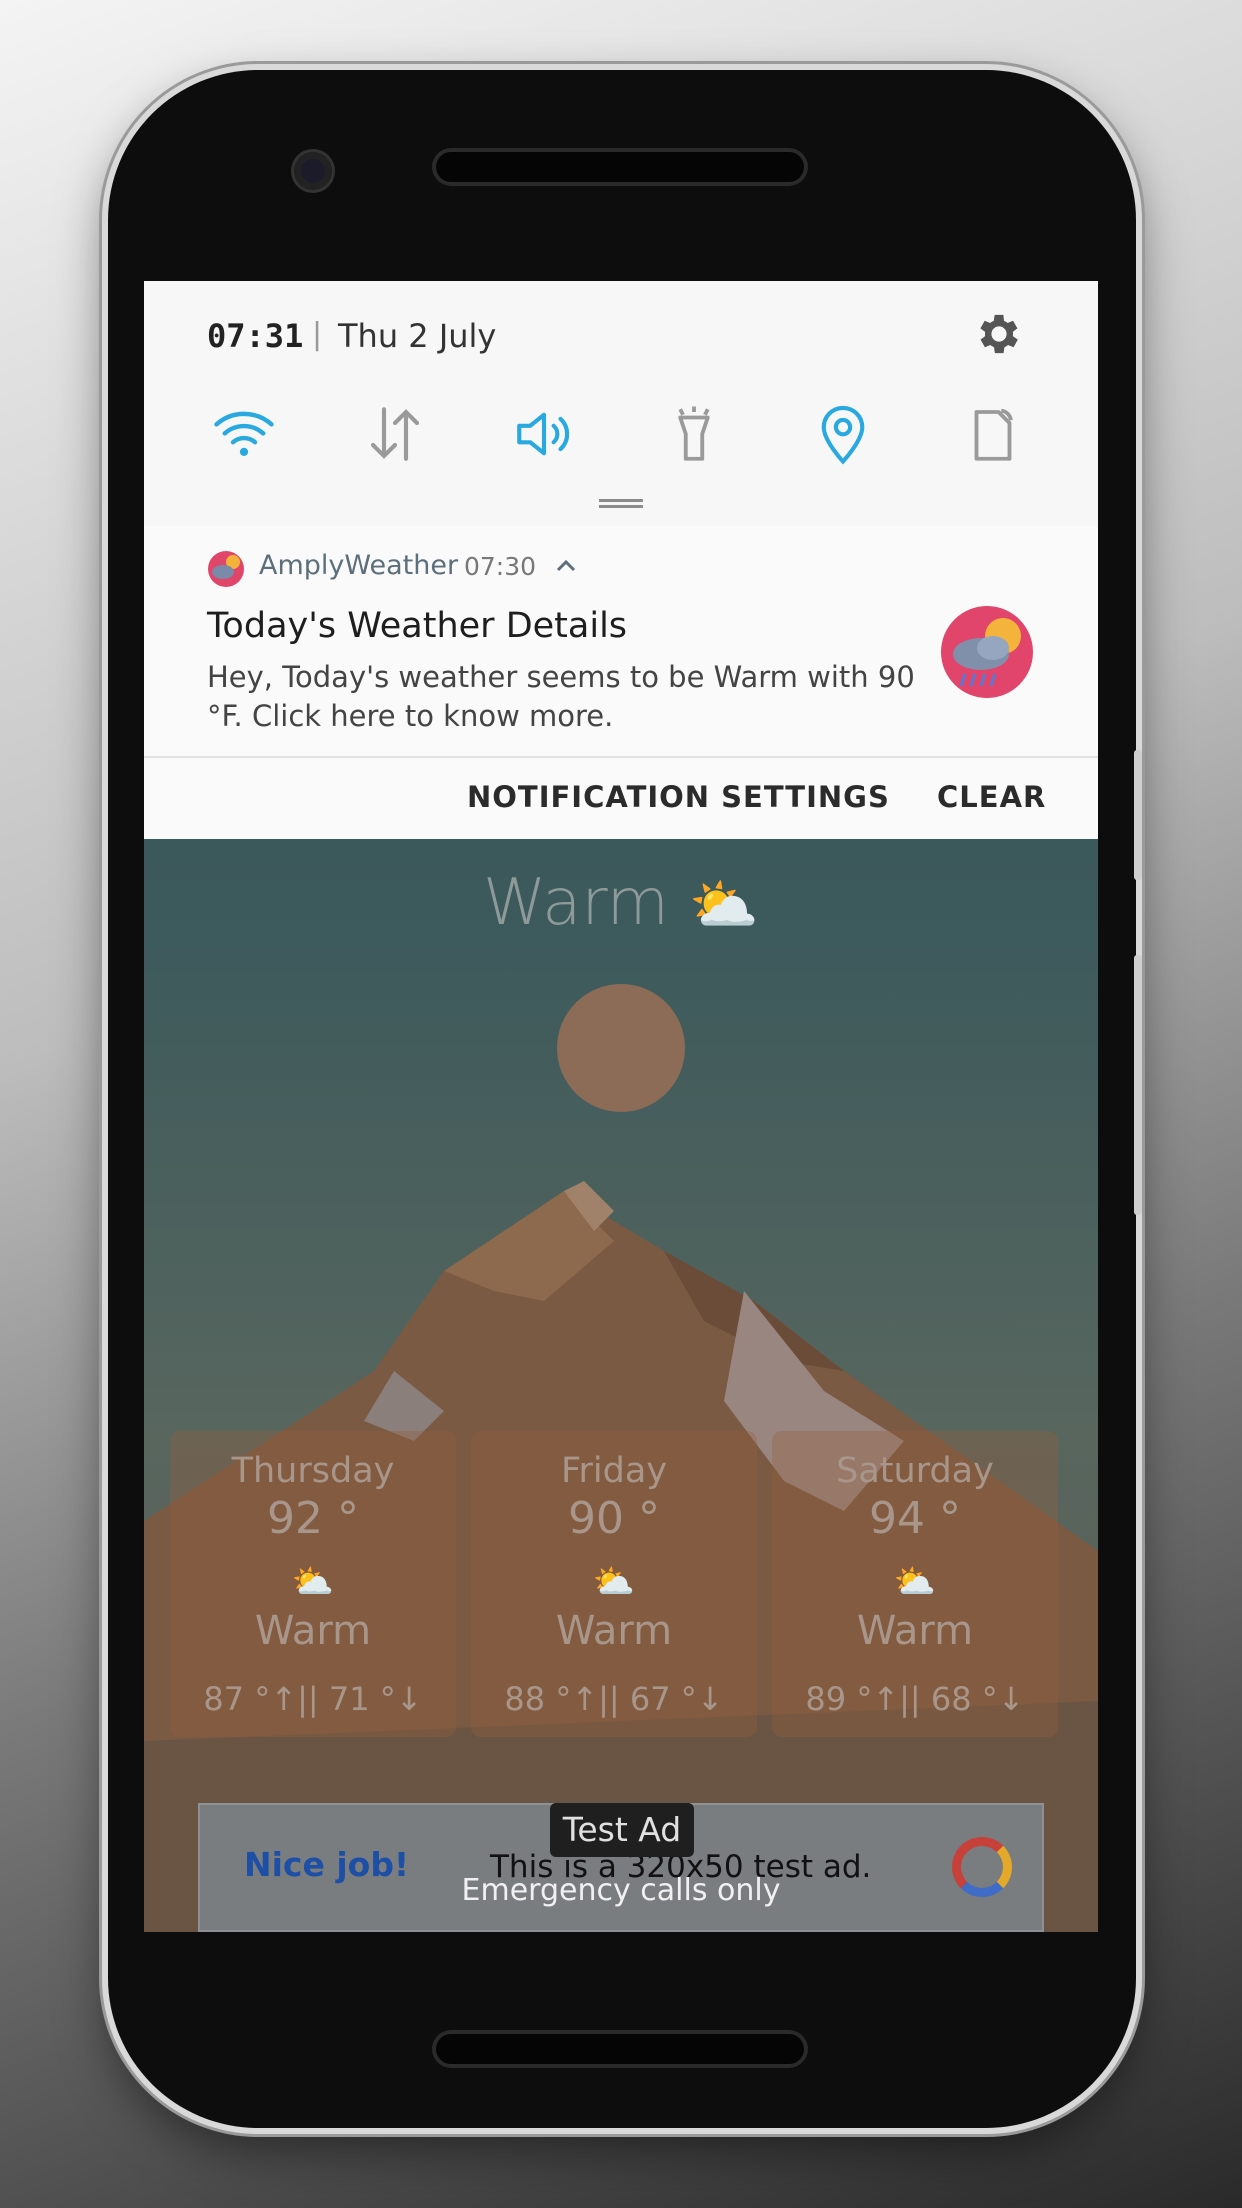  What do you see at coordinates (843, 434) in the screenshot?
I see `location-pin-icon` at bounding box center [843, 434].